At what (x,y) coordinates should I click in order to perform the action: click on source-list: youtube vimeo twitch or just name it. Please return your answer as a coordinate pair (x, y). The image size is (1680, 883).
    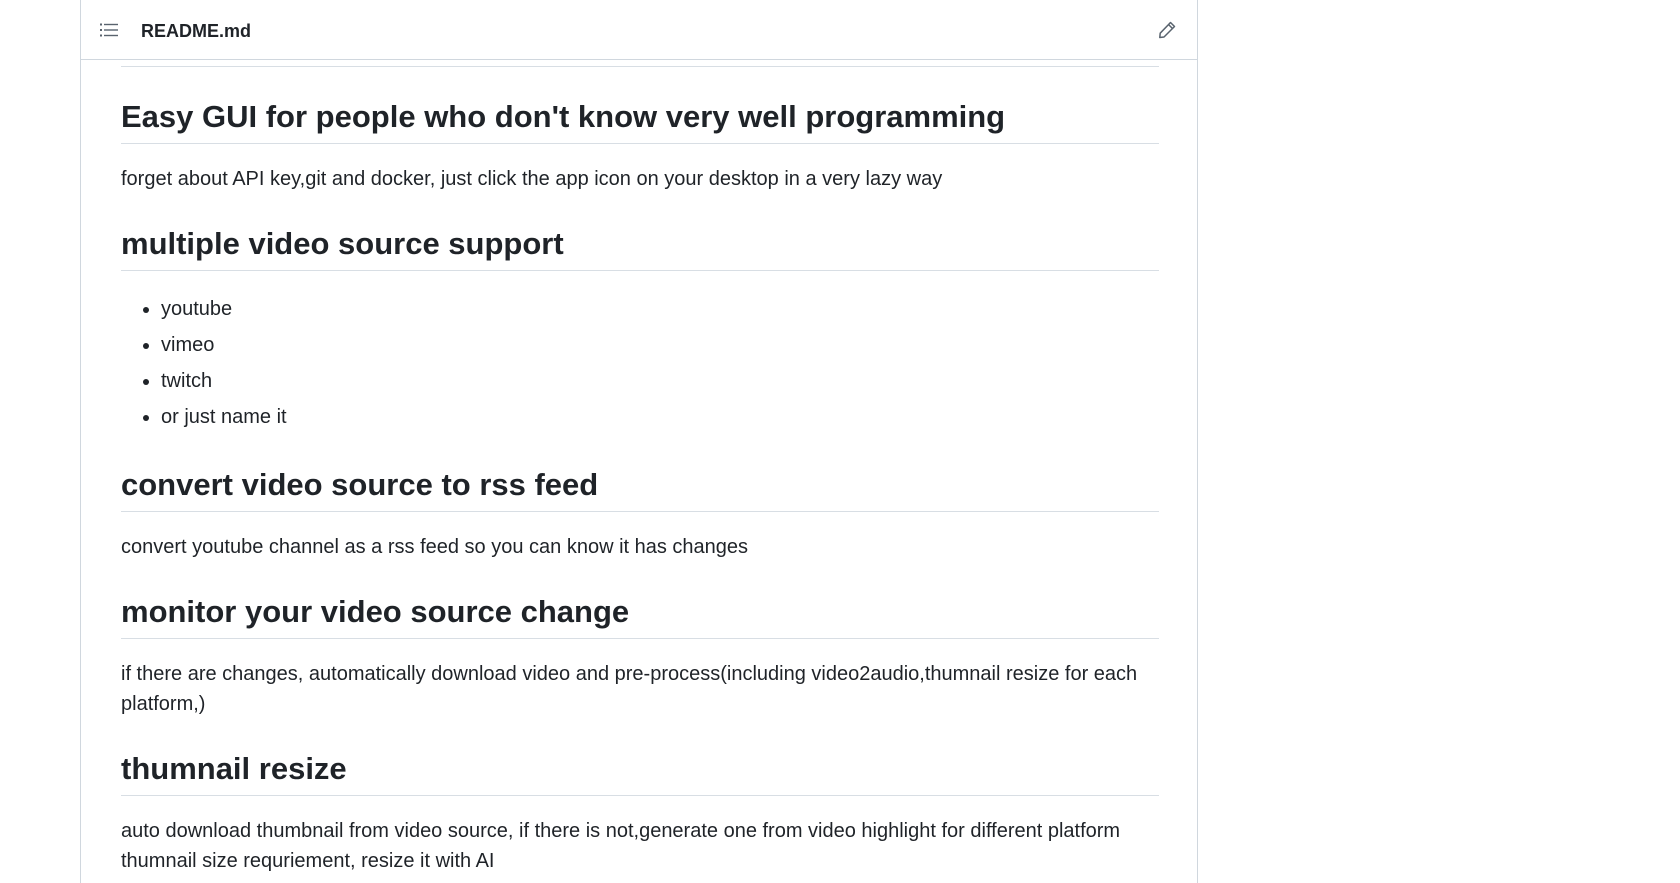
    Looking at the image, I should click on (640, 363).